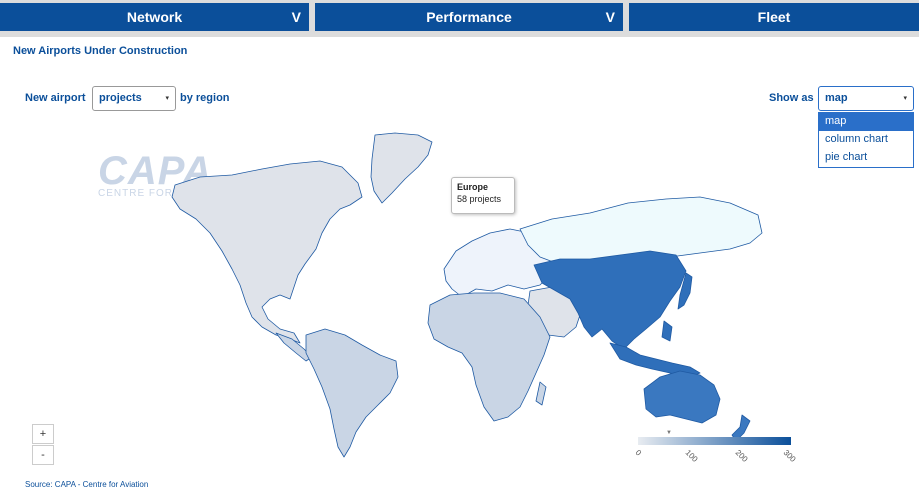 The width and height of the screenshot is (919, 493). I want to click on map-tooltip: Europe 58 projects, so click(483, 195).